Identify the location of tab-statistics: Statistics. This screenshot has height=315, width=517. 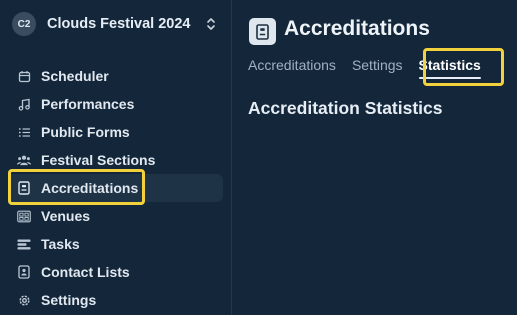
(450, 67).